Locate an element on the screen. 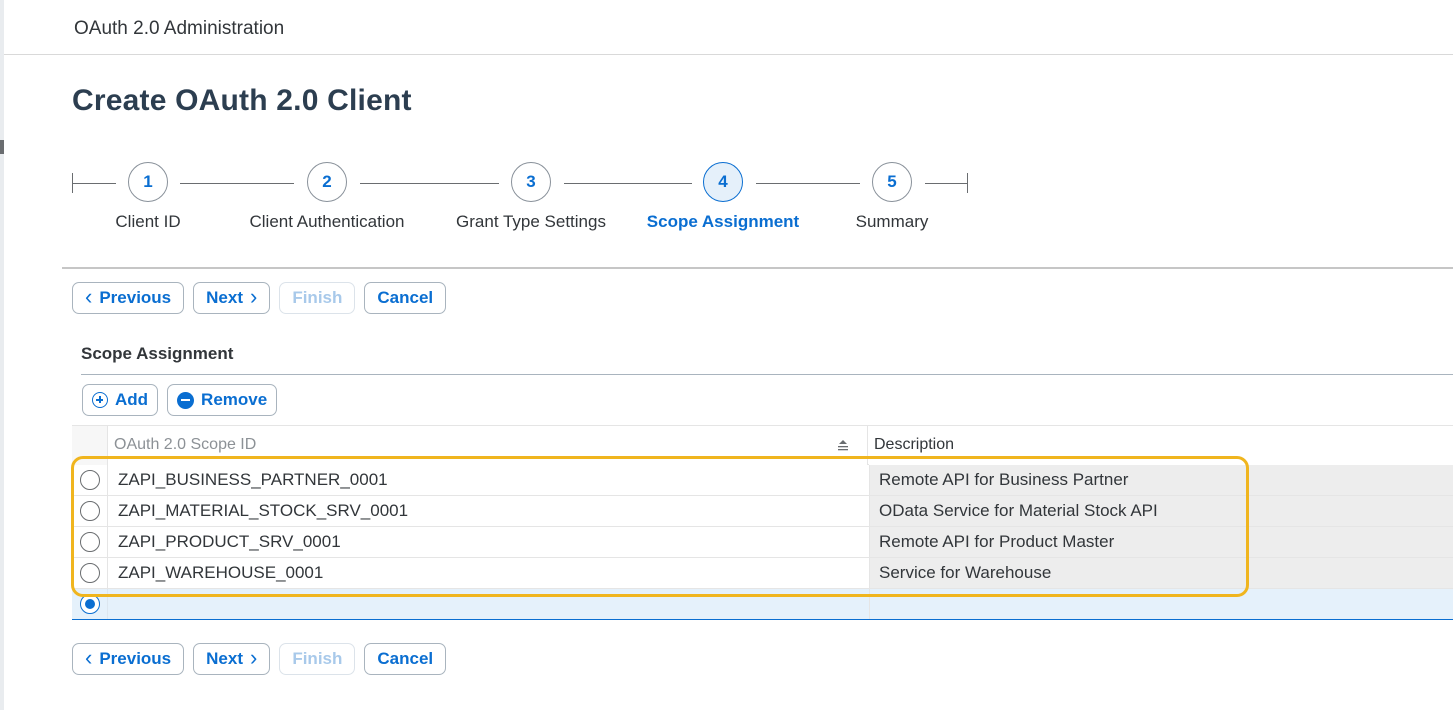 The width and height of the screenshot is (1453, 710). wizard-step-label: Summary is located at coordinates (892, 221).